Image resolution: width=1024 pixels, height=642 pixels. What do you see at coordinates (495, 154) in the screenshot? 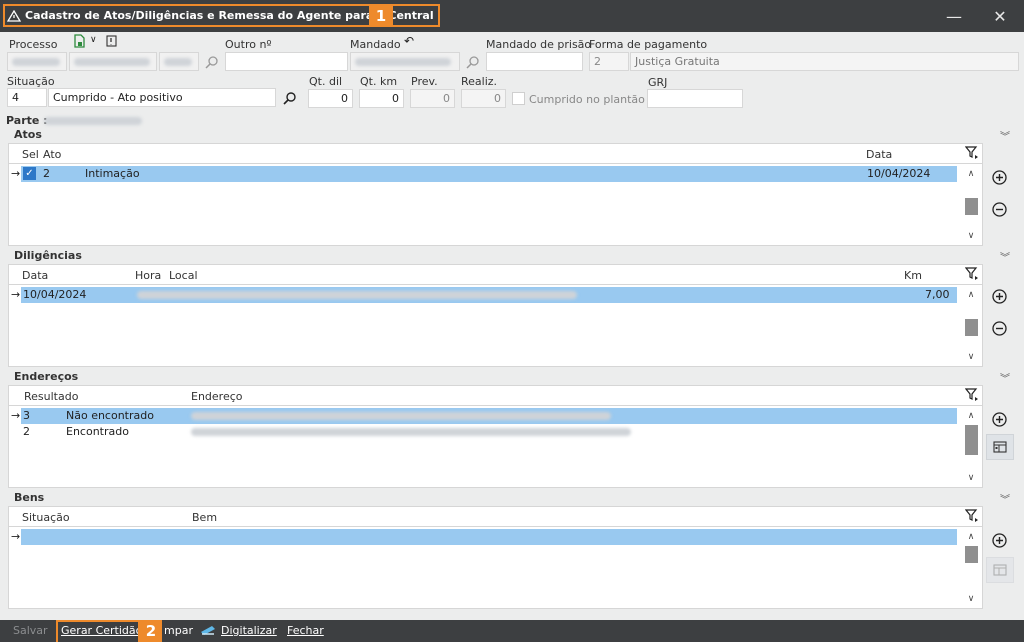
I see `atos-grid-header: Sel Ato Data` at bounding box center [495, 154].